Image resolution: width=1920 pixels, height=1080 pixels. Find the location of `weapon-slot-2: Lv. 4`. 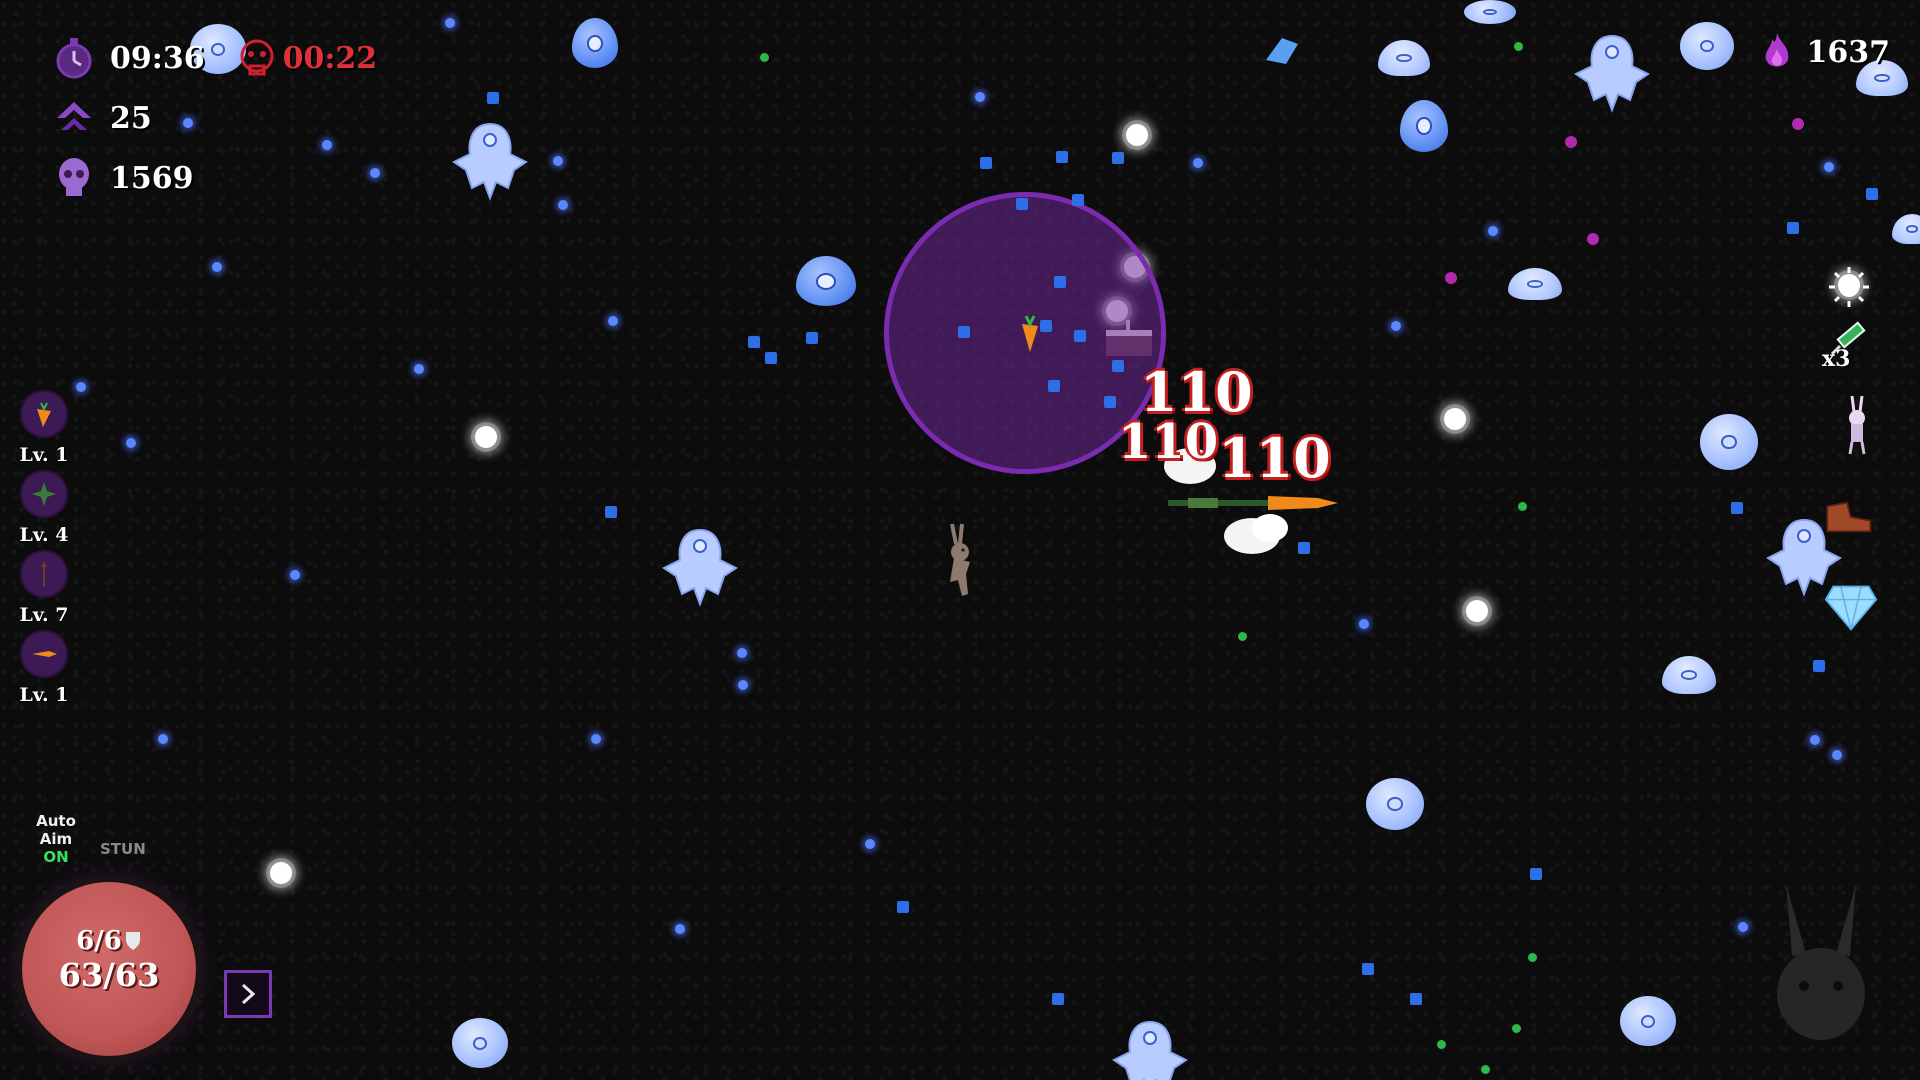

weapon-slot-2: Lv. 4 is located at coordinates (44, 508).